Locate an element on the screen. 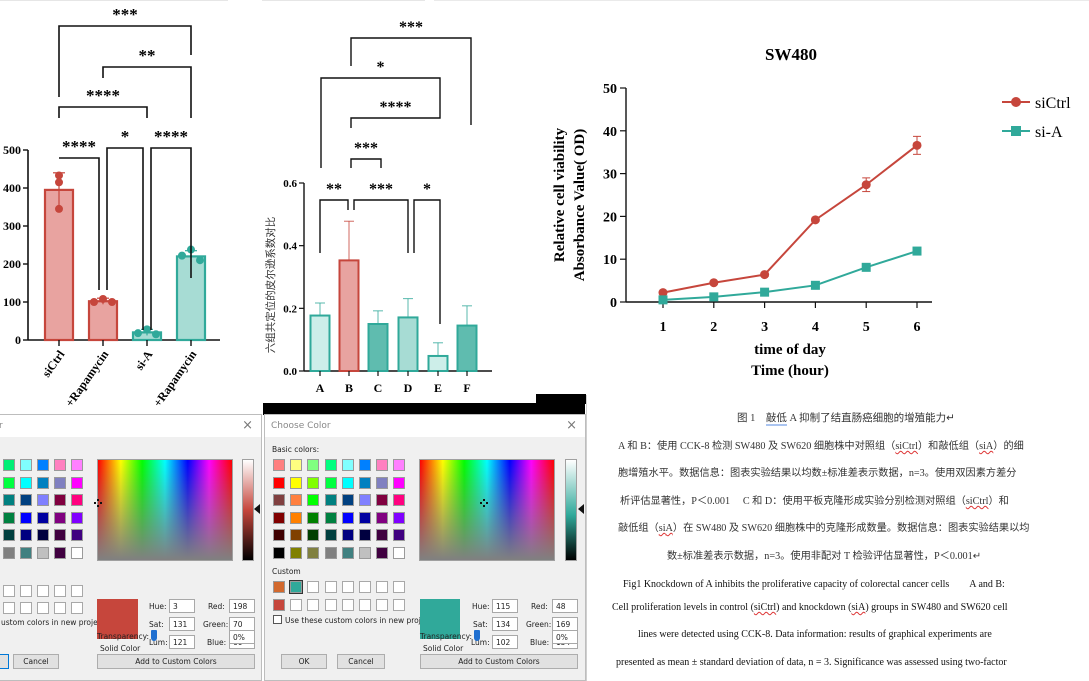 The width and height of the screenshot is (1089, 681). transparency-slider-thumb is located at coordinates (154, 635).